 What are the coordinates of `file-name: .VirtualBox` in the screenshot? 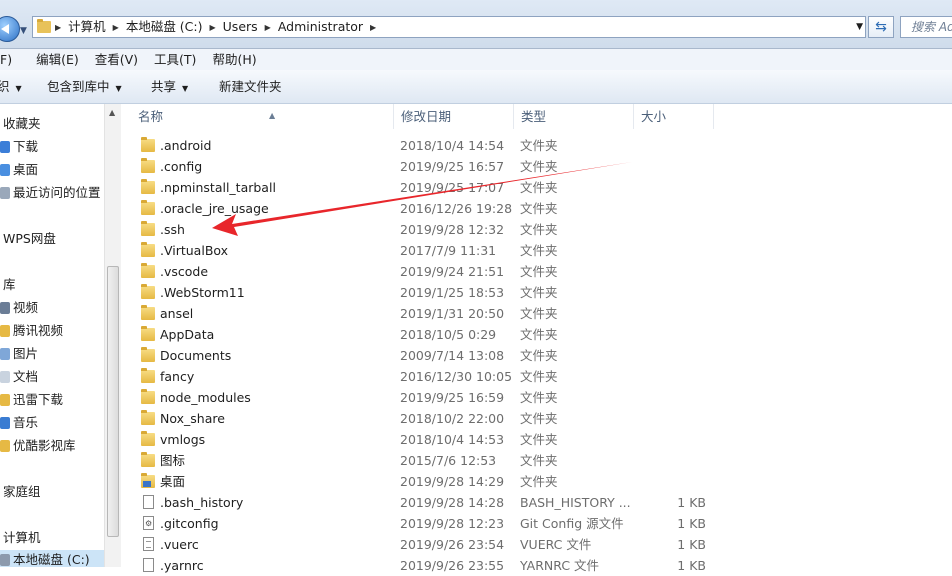 It's located at (194, 250).